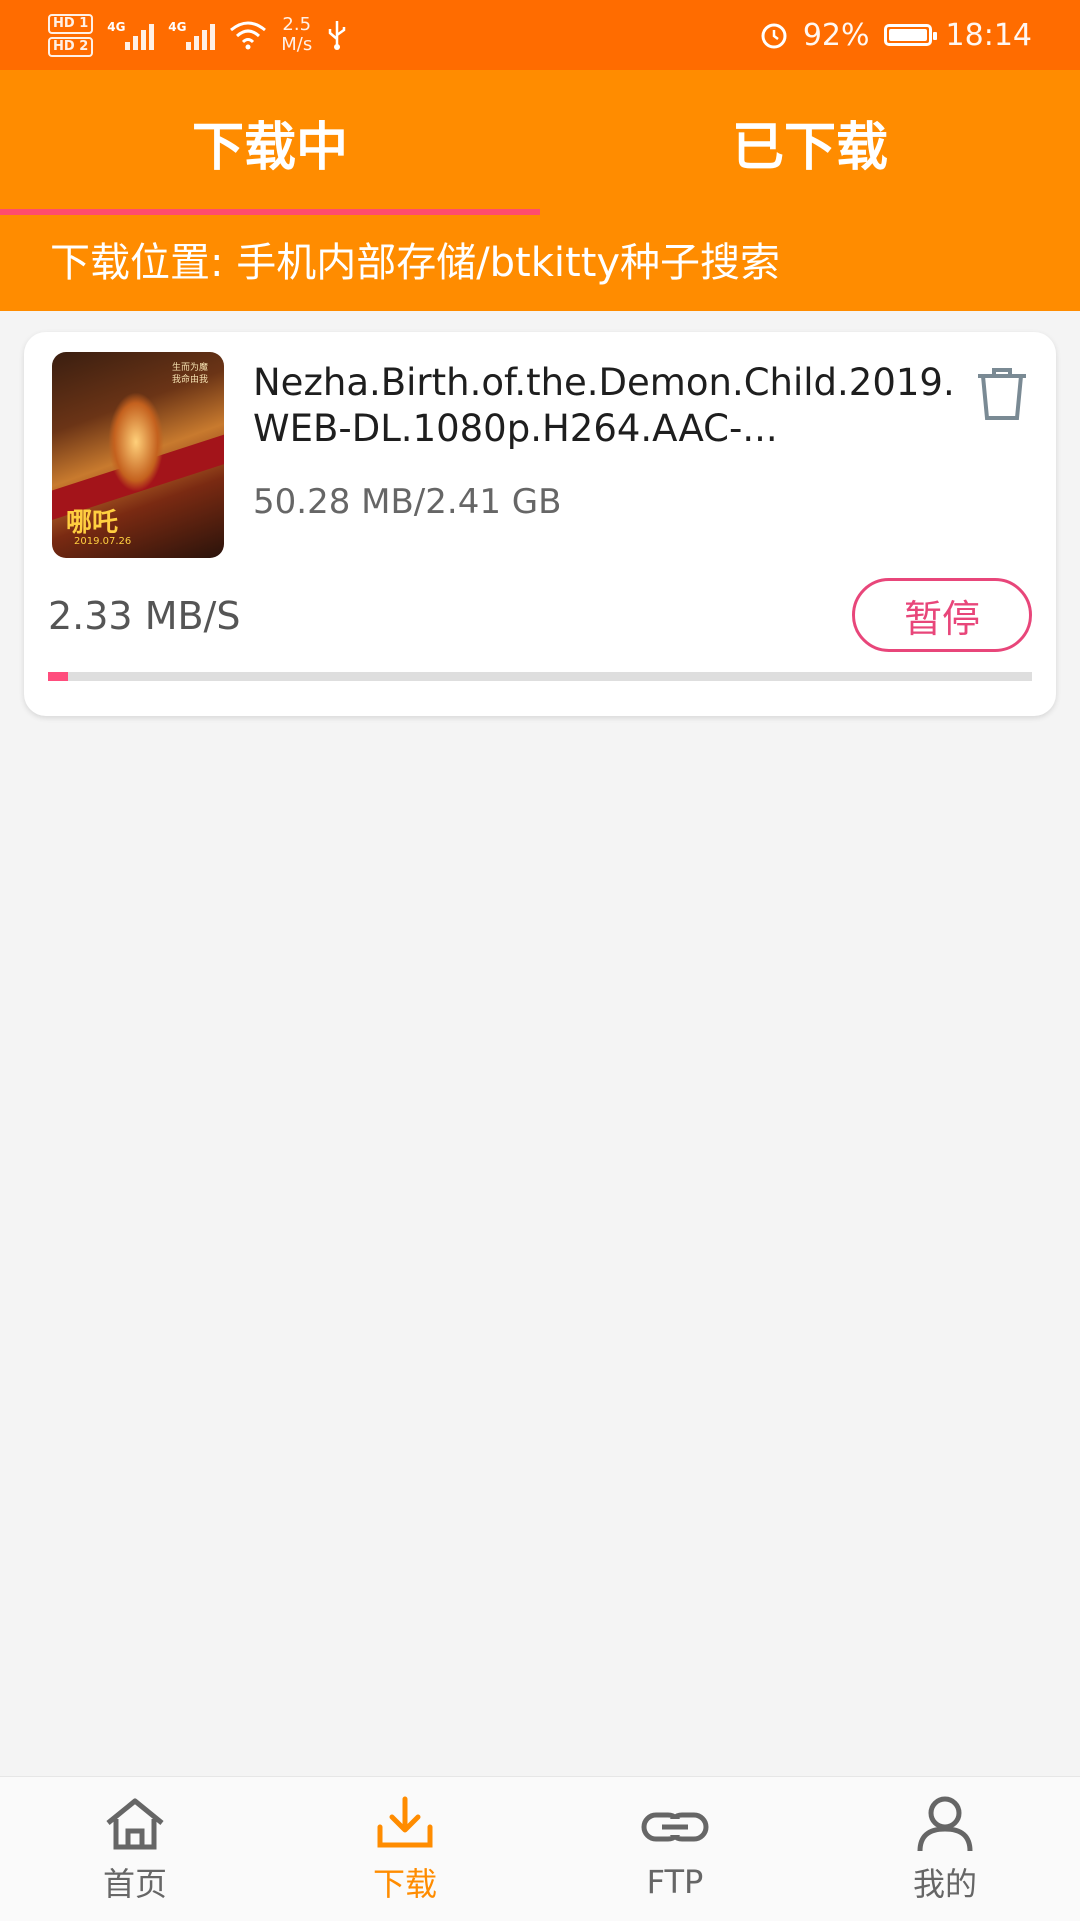  Describe the element at coordinates (103, 541) in the screenshot. I see `poster-date: 2019.07.26` at that location.